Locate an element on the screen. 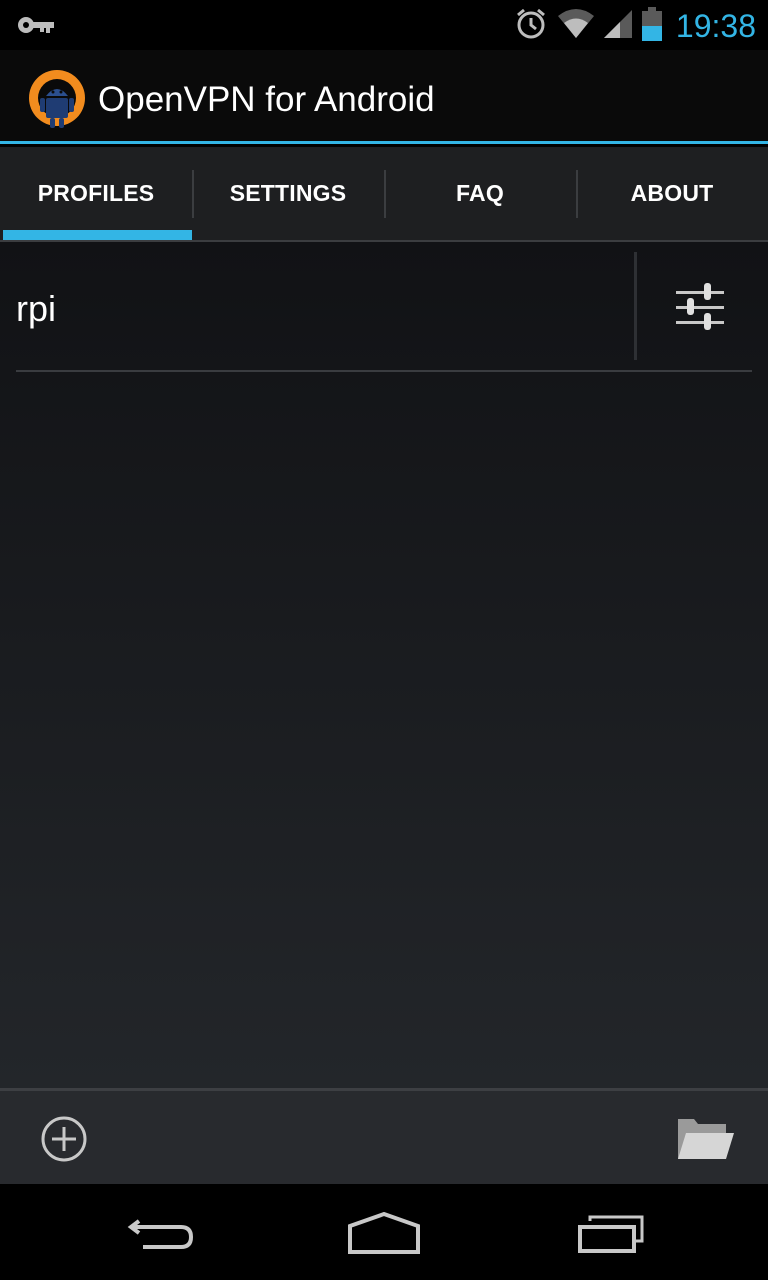  back-button is located at coordinates (160, 1233).